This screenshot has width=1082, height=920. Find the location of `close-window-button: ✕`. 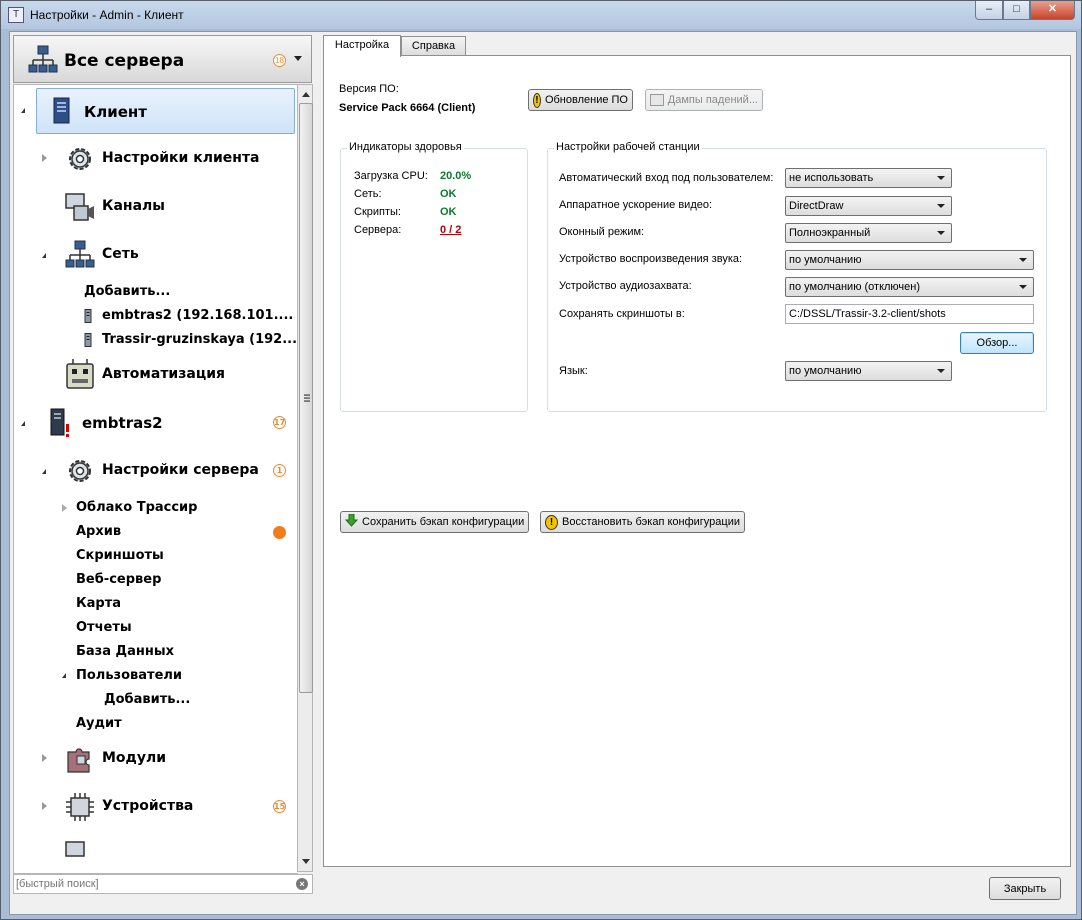

close-window-button: ✕ is located at coordinates (1052, 10).